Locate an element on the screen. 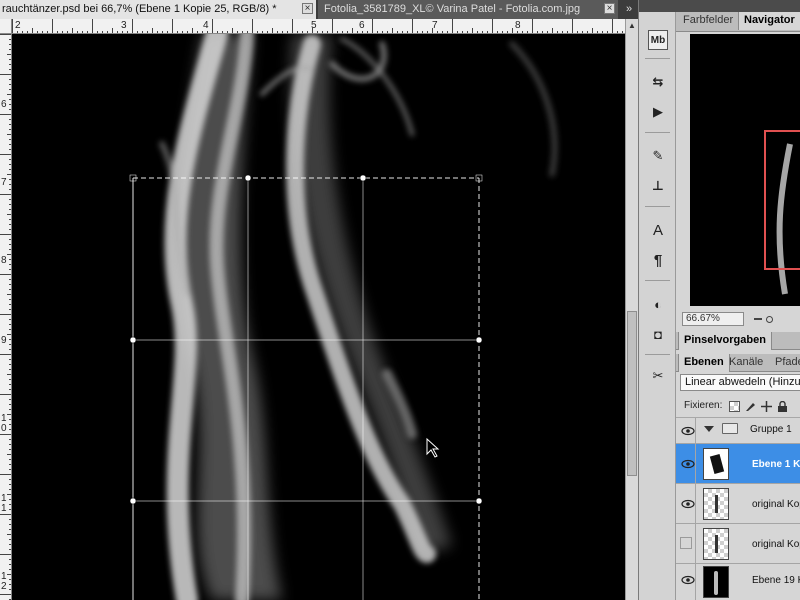 Image resolution: width=800 pixels, height=600 pixels. paragraph-icon: ¶ is located at coordinates (658, 260).